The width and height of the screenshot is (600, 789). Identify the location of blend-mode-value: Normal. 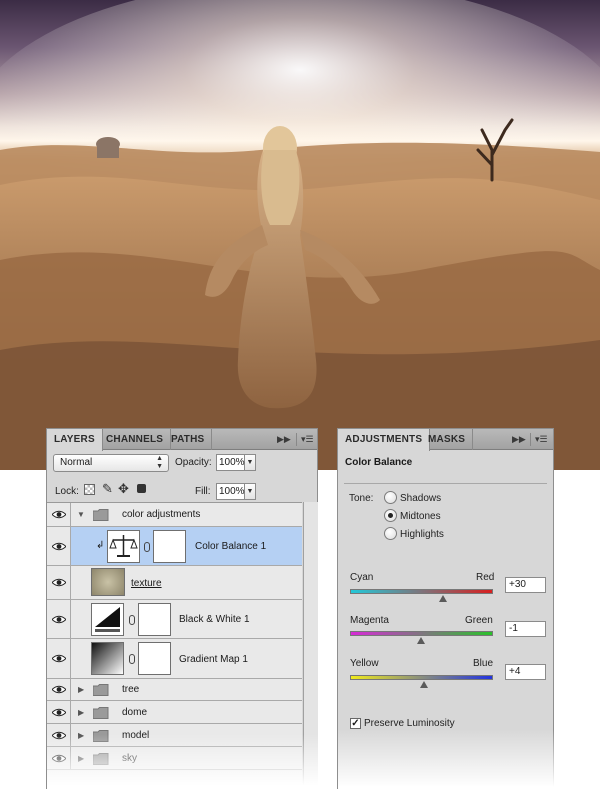
(76, 462).